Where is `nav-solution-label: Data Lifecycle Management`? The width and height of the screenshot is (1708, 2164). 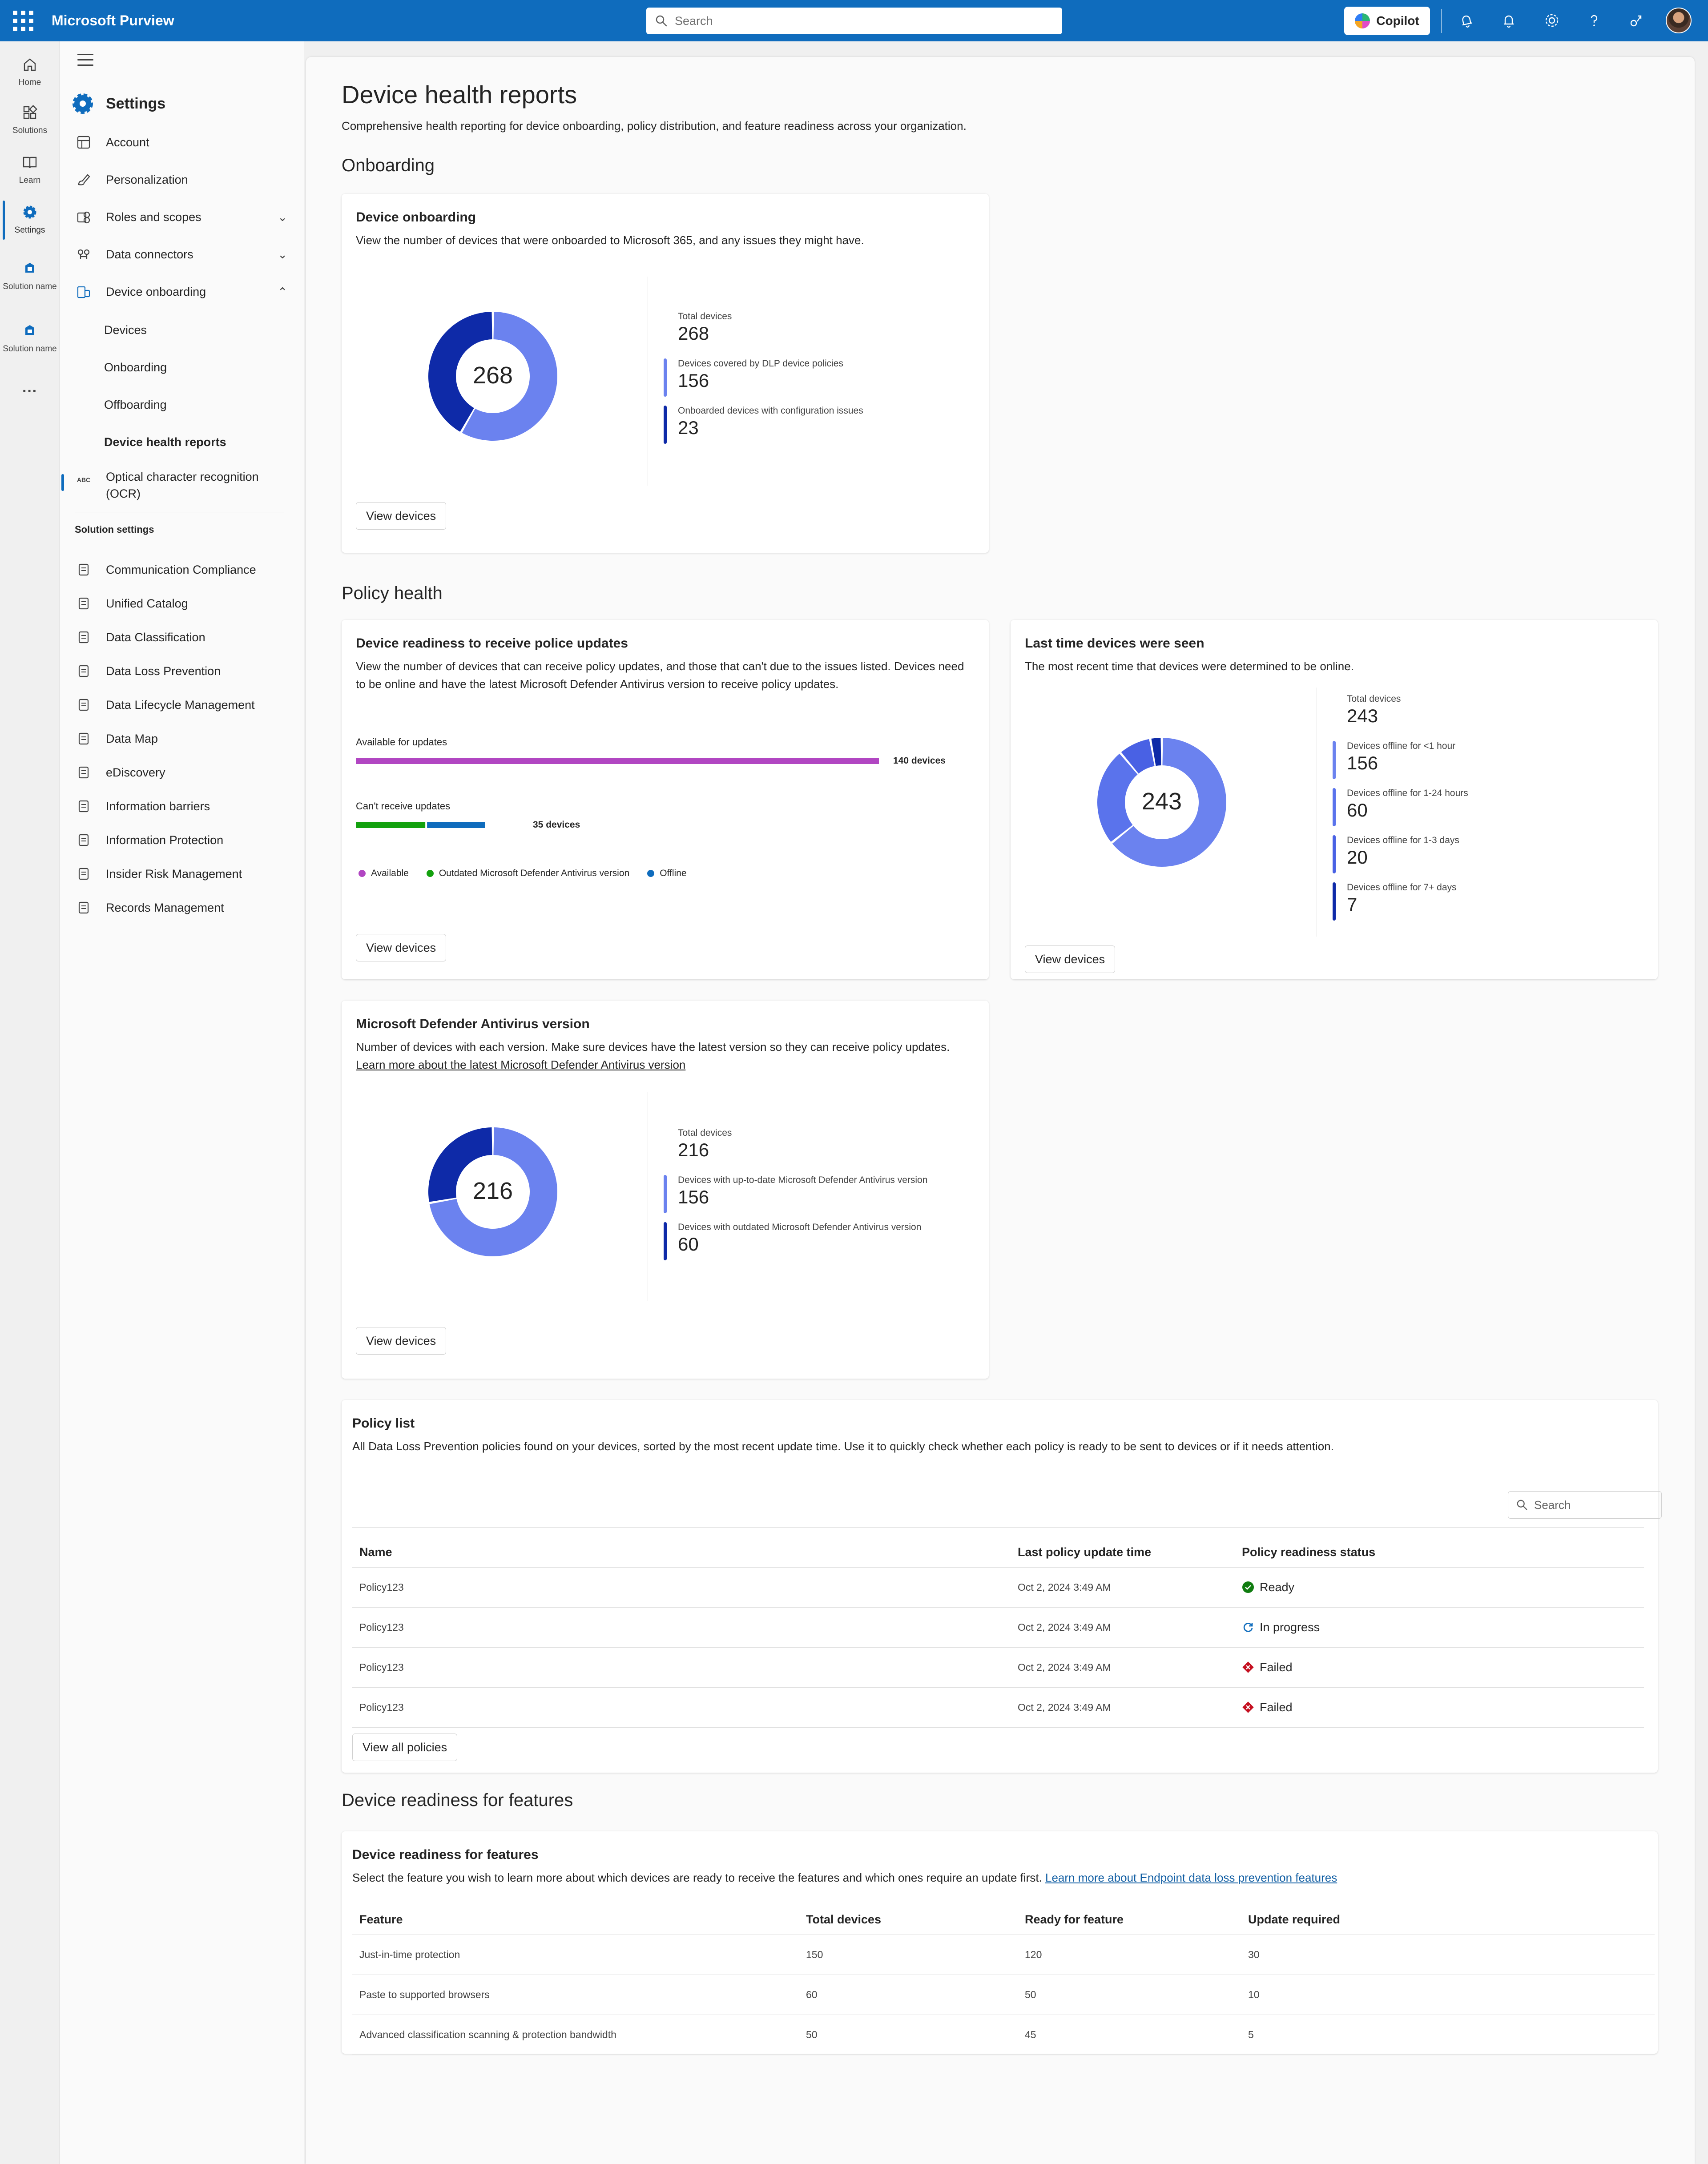
nav-solution-label: Data Lifecycle Management is located at coordinates (180, 705).